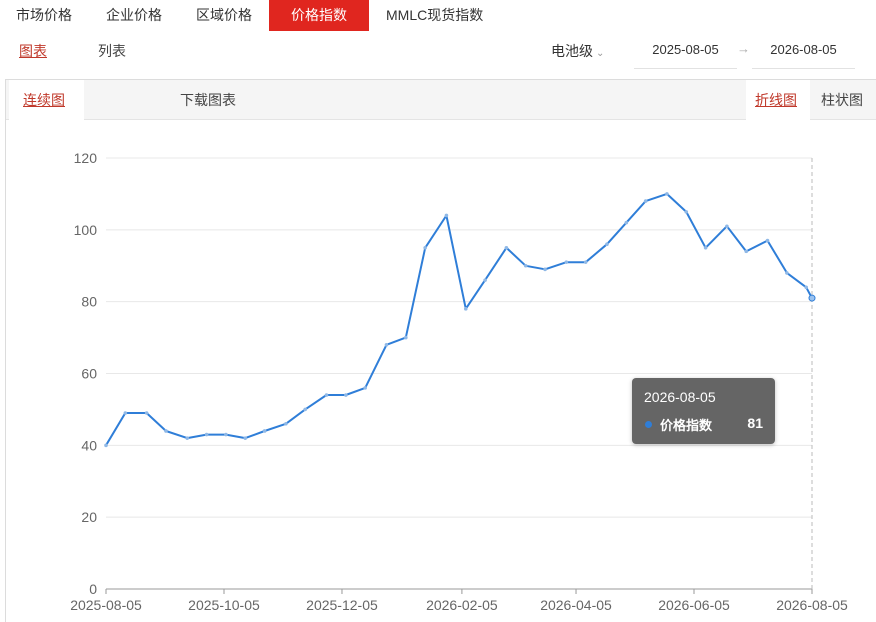 The image size is (876, 622). Describe the element at coordinates (755, 423) in the screenshot. I see `tooltip-value: 81` at that location.